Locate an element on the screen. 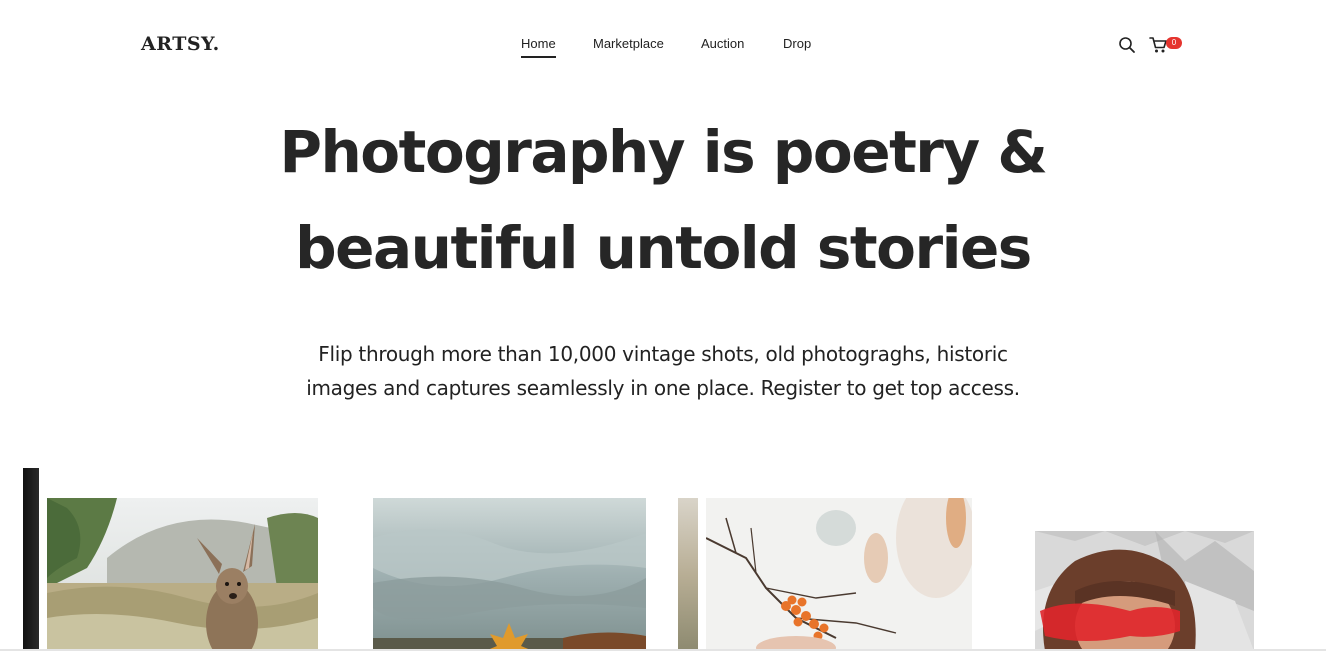  cart-button: 0 is located at coordinates (1167, 45).